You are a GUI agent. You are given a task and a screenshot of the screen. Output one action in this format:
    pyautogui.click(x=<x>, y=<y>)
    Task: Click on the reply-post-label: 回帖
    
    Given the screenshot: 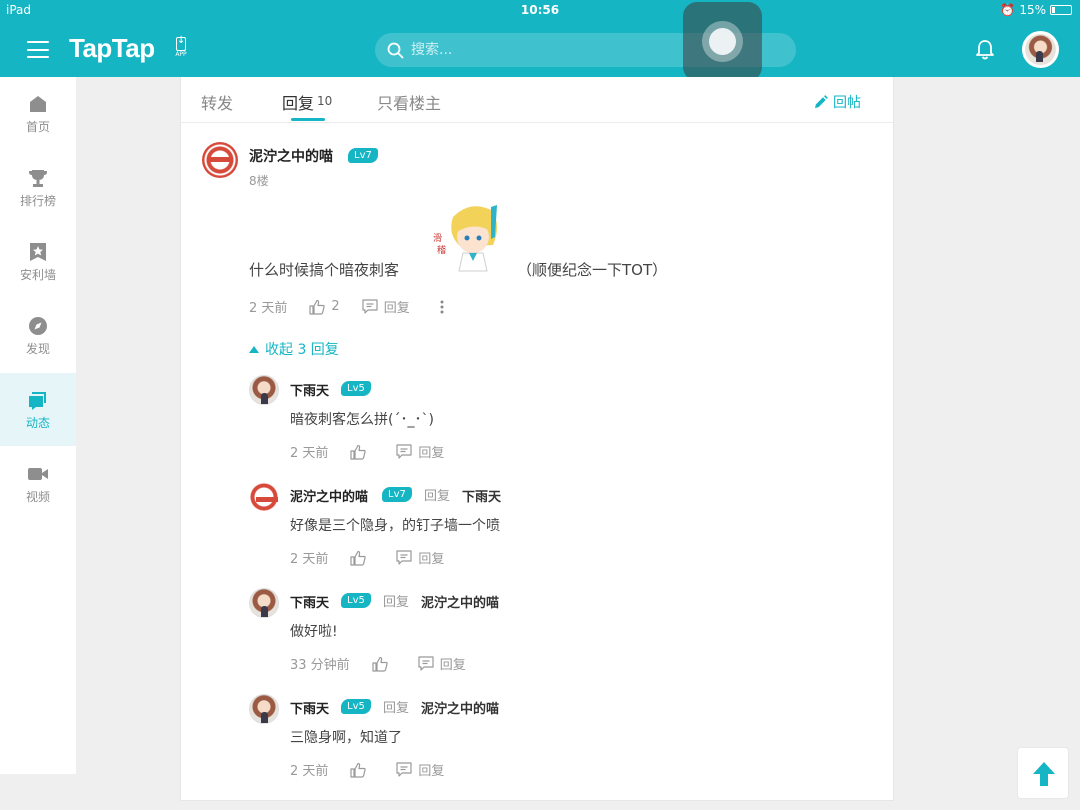 What is the action you would take?
    pyautogui.click(x=847, y=103)
    